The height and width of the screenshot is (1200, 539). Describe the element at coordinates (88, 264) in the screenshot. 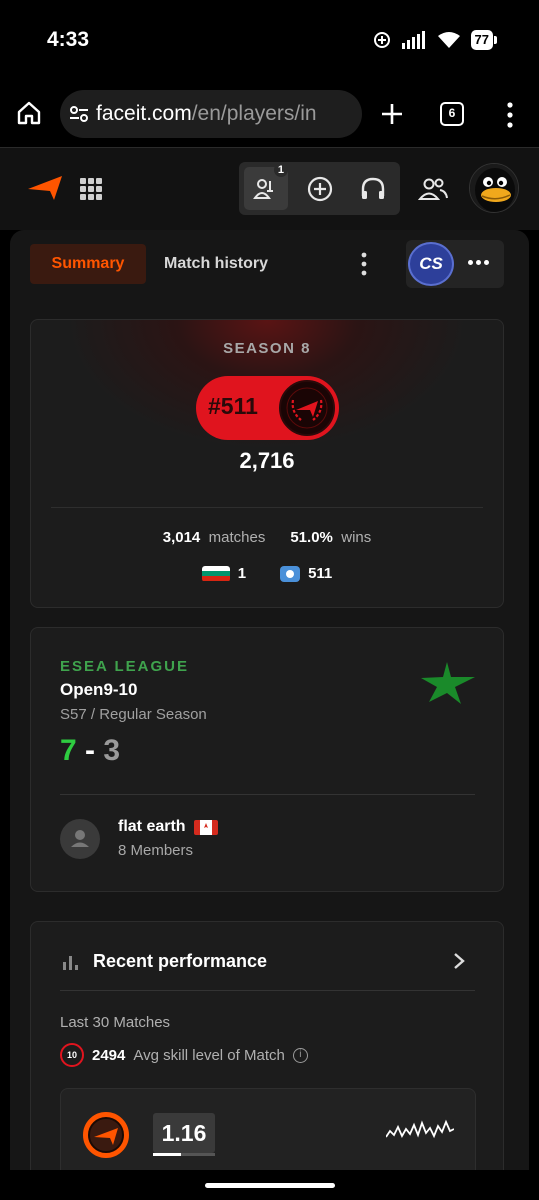

I see `tab-summary: Summary` at that location.